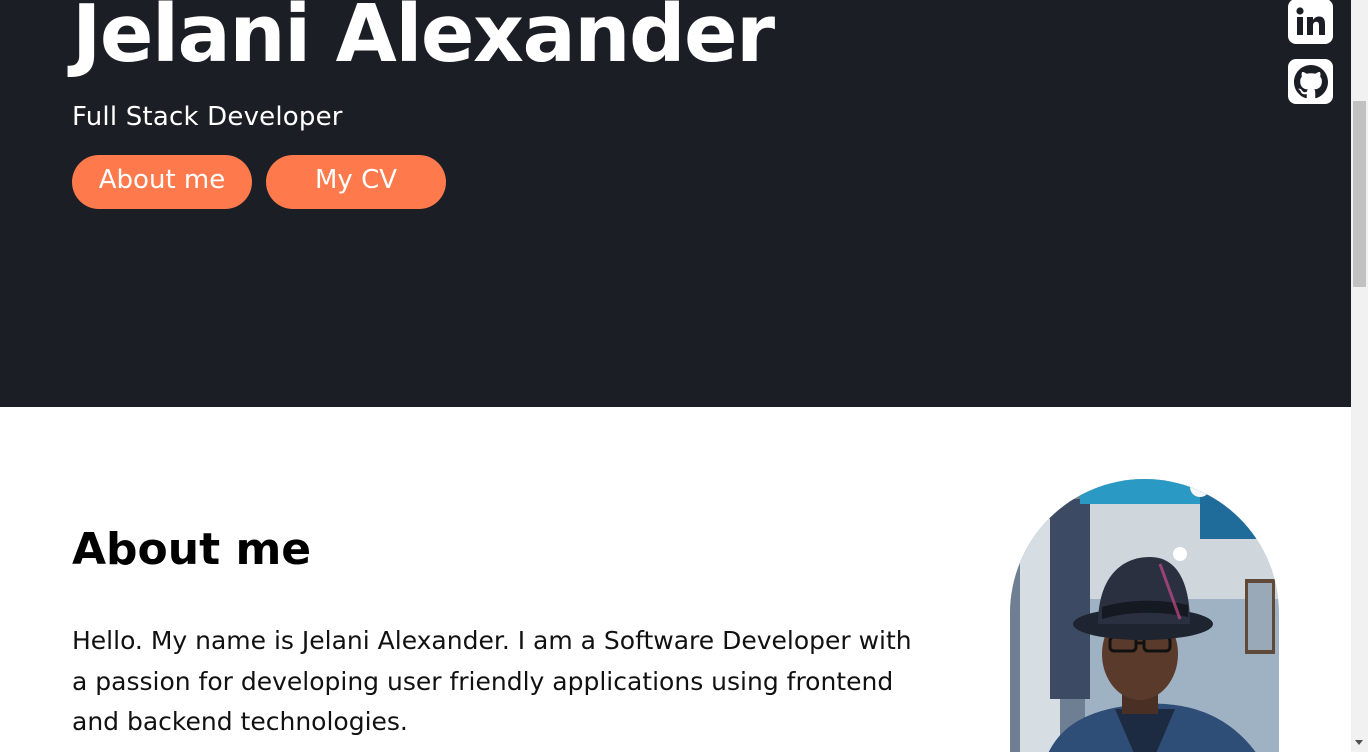  What do you see at coordinates (1144, 615) in the screenshot?
I see `profile-photo` at bounding box center [1144, 615].